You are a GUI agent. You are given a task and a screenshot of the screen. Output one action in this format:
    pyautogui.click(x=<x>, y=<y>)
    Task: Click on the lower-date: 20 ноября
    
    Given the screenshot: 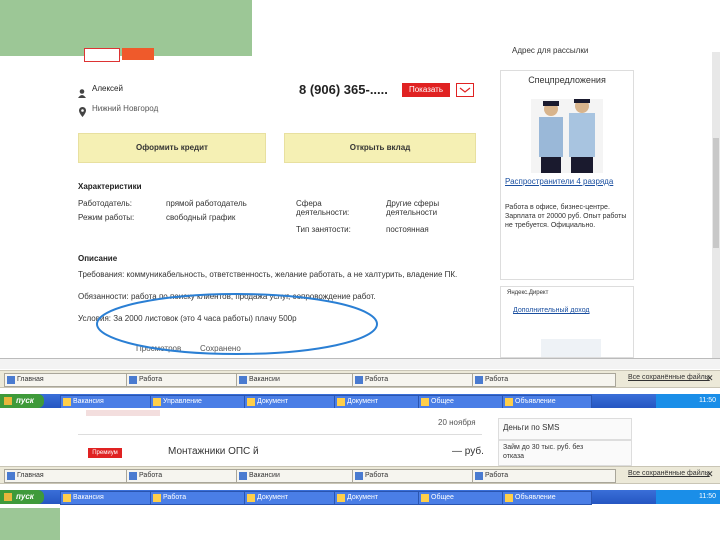 What is the action you would take?
    pyautogui.click(x=457, y=422)
    